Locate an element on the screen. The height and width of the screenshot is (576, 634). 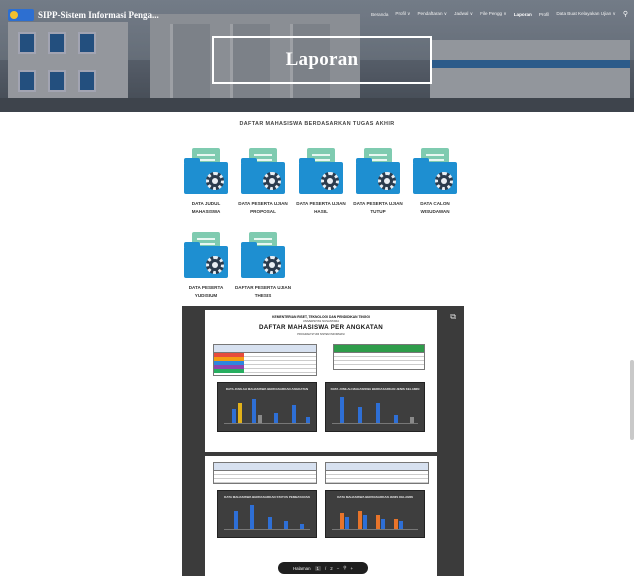
search-icon: ⚲ is located at coordinates (625, 14).